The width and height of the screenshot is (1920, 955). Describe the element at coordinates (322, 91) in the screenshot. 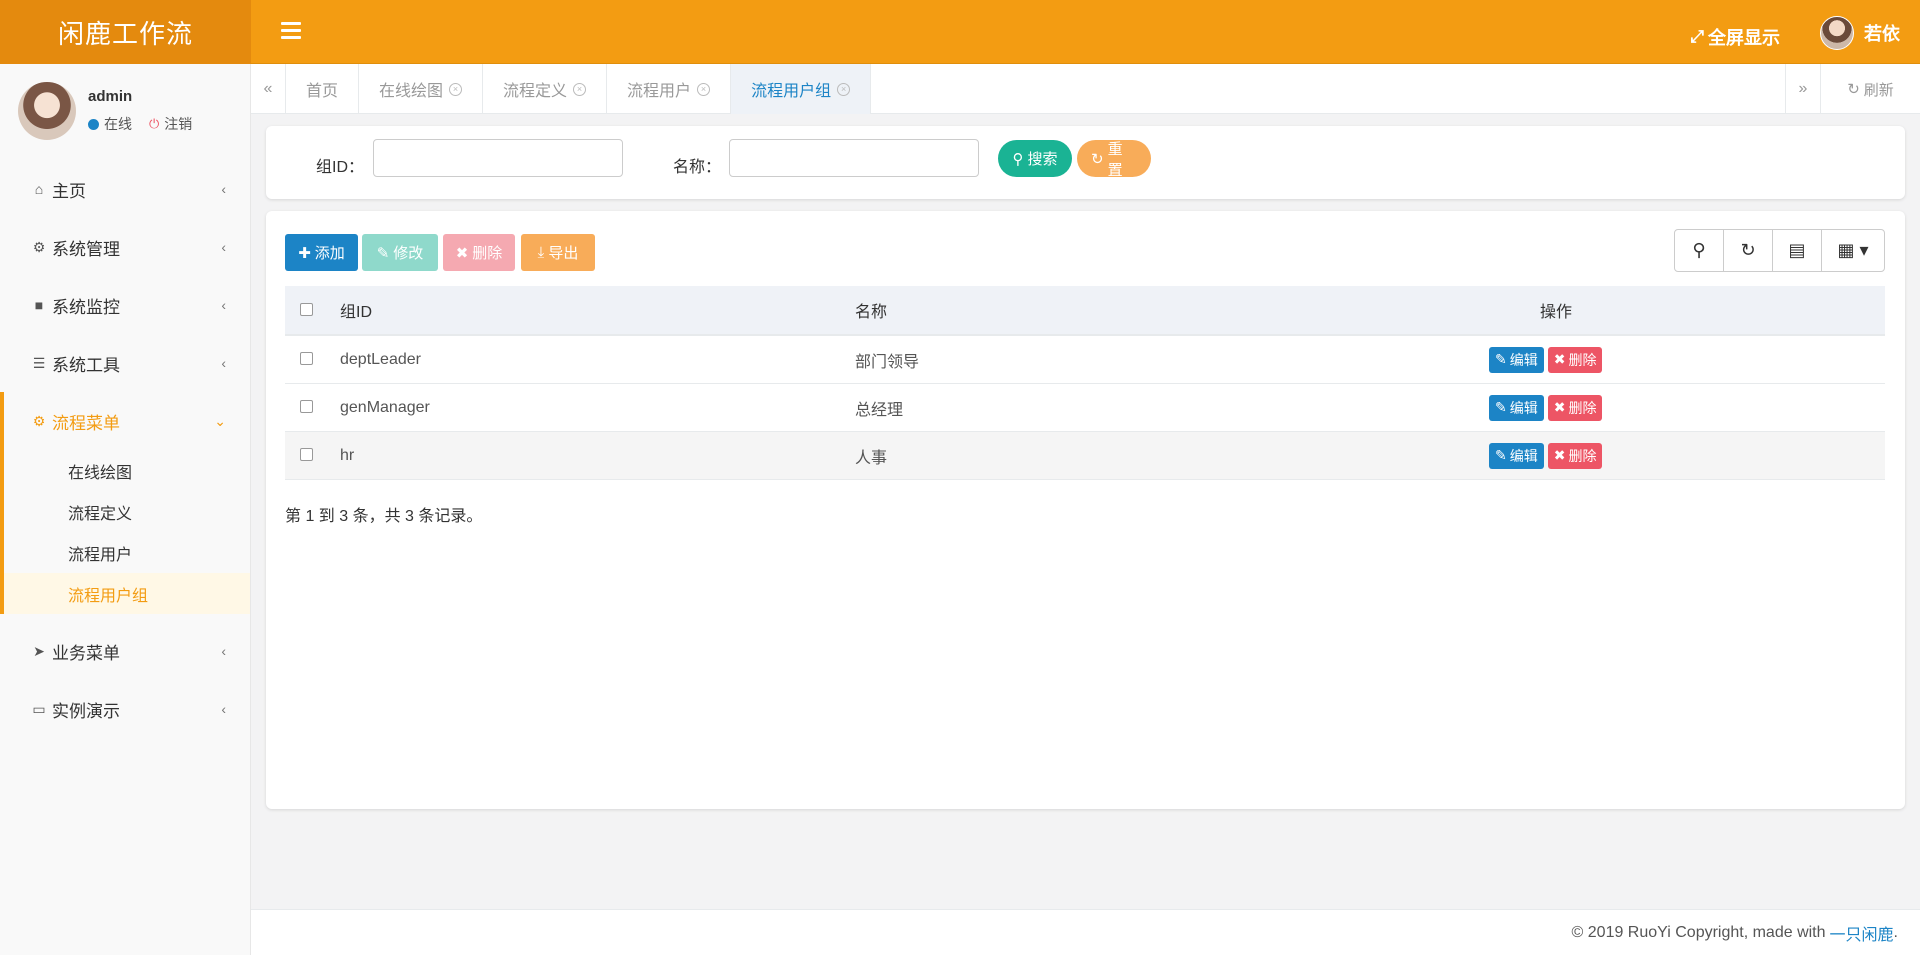

I see `tab-label: 首页` at that location.